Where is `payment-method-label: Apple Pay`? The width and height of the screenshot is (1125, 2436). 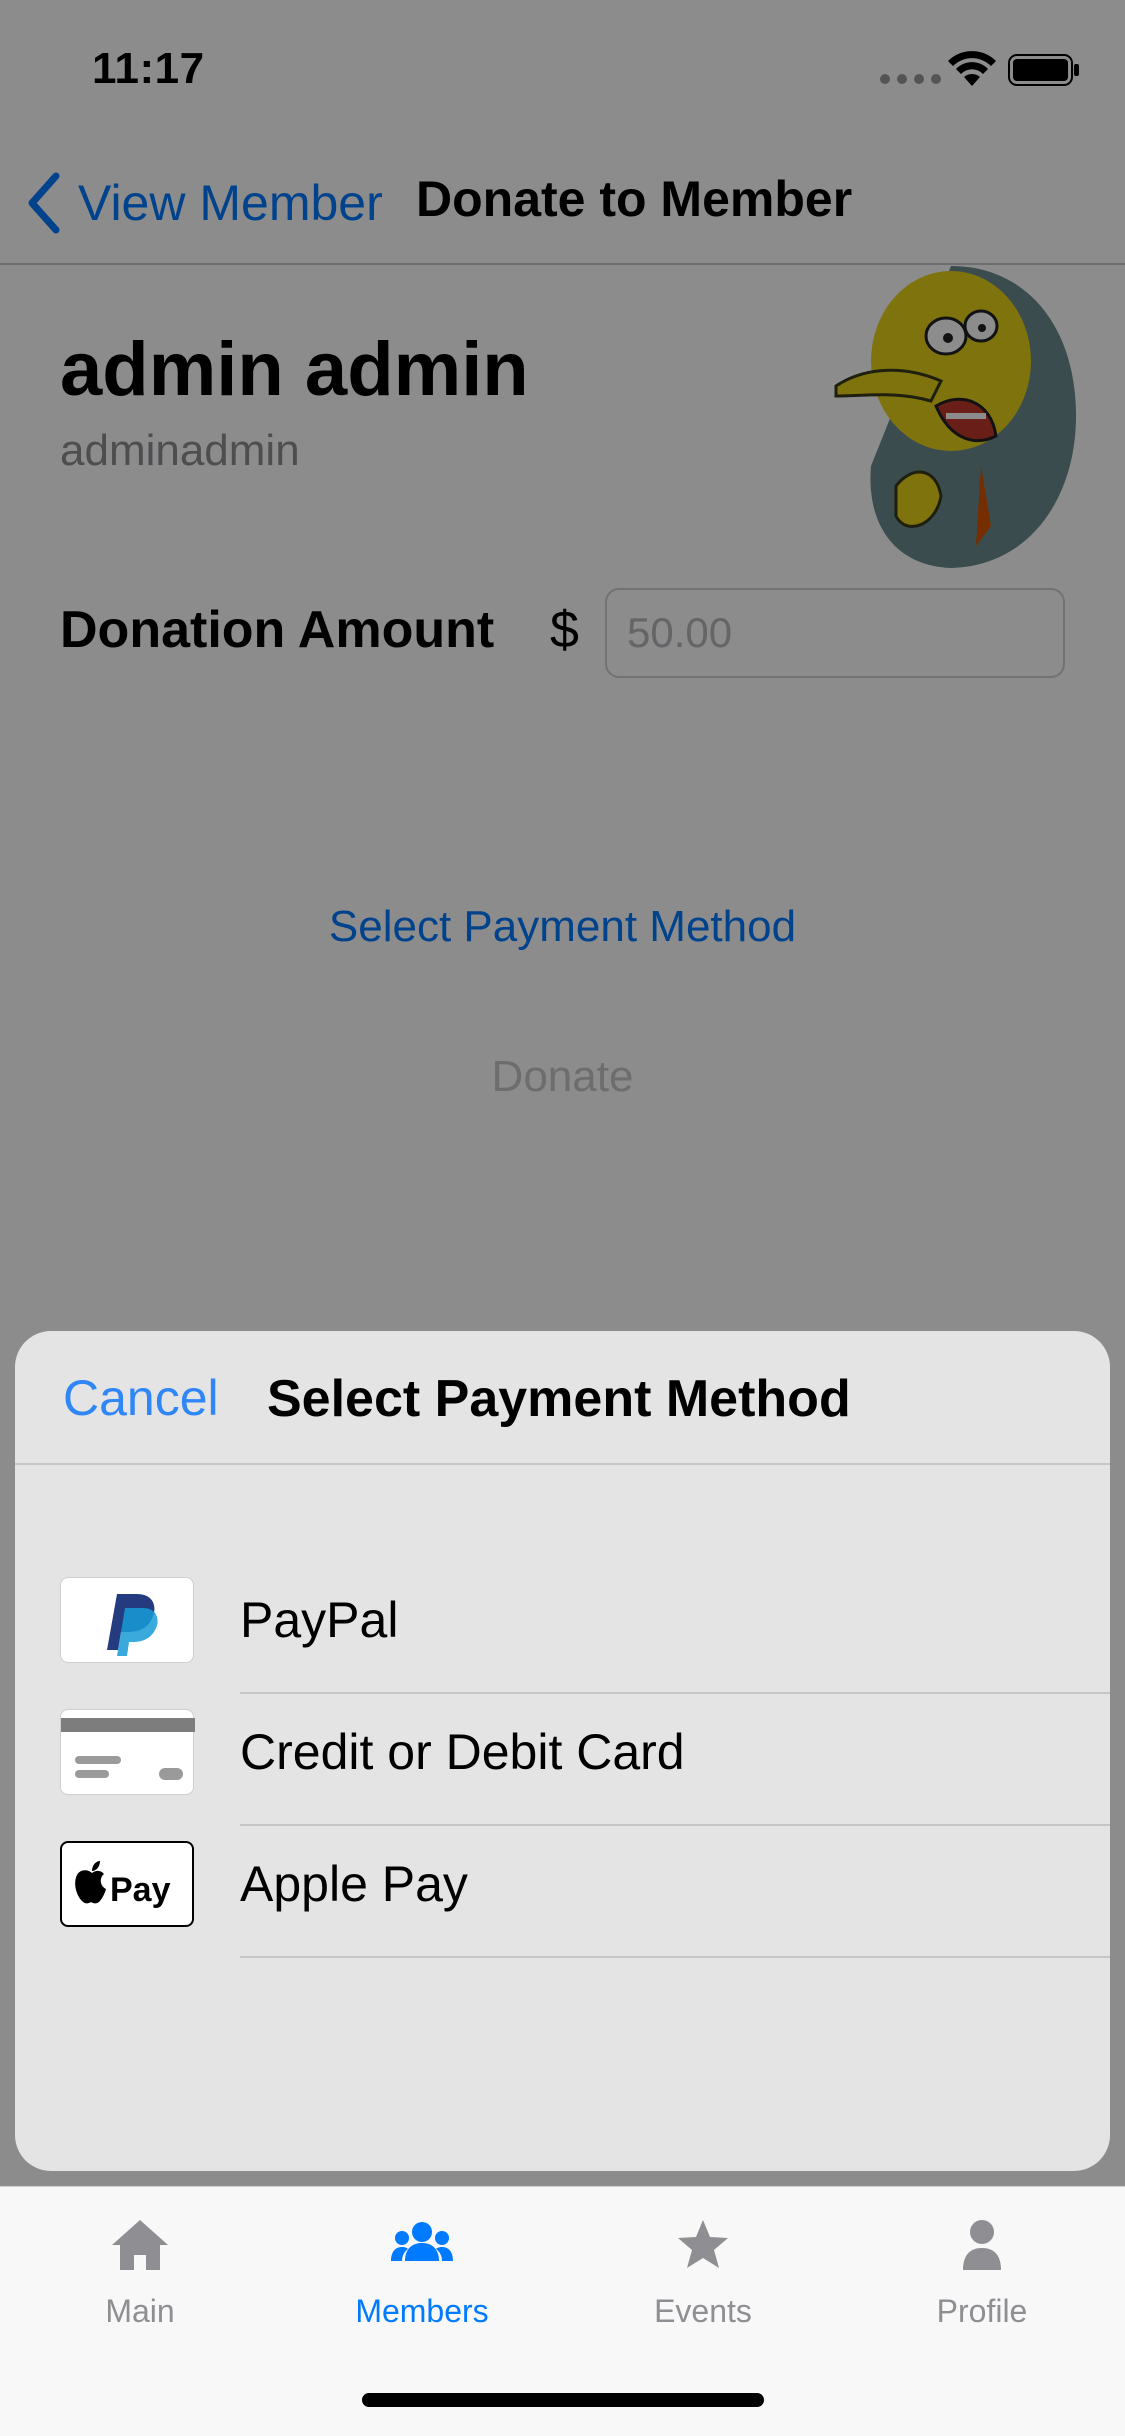 payment-method-label: Apple Pay is located at coordinates (354, 1884).